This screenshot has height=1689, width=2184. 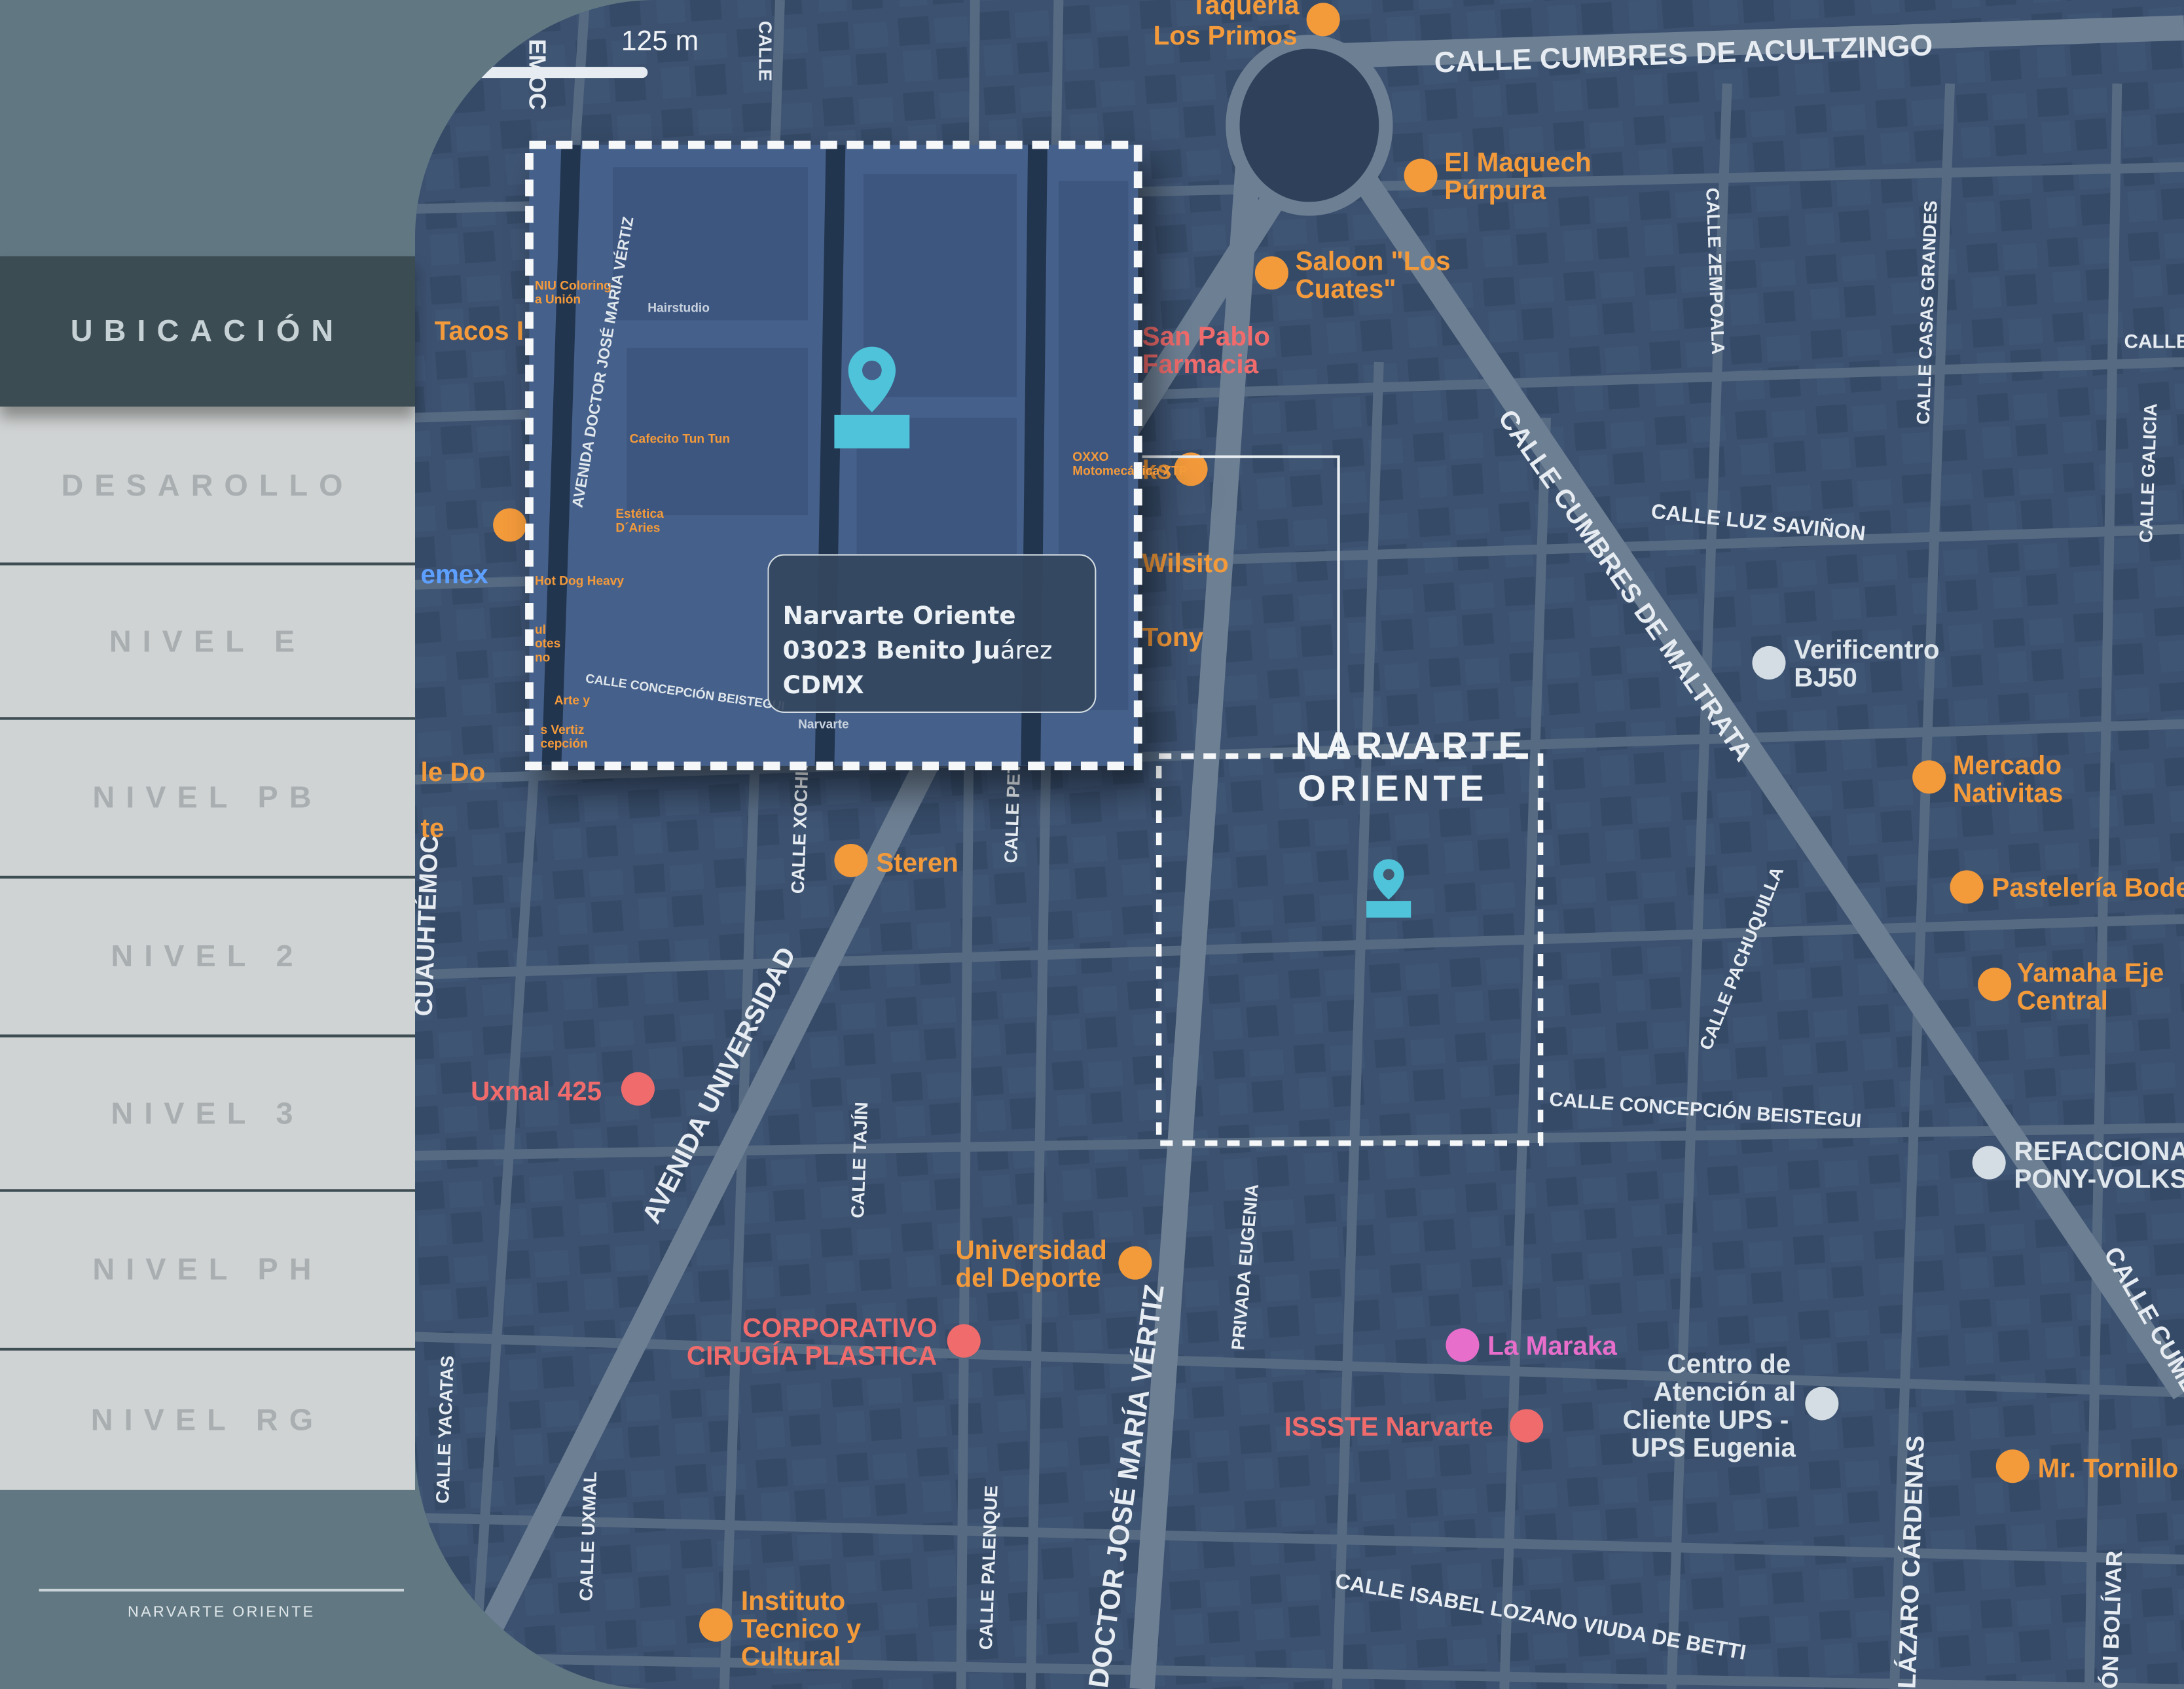 What do you see at coordinates (562, 730) in the screenshot?
I see `poi-label: s Vertiz` at bounding box center [562, 730].